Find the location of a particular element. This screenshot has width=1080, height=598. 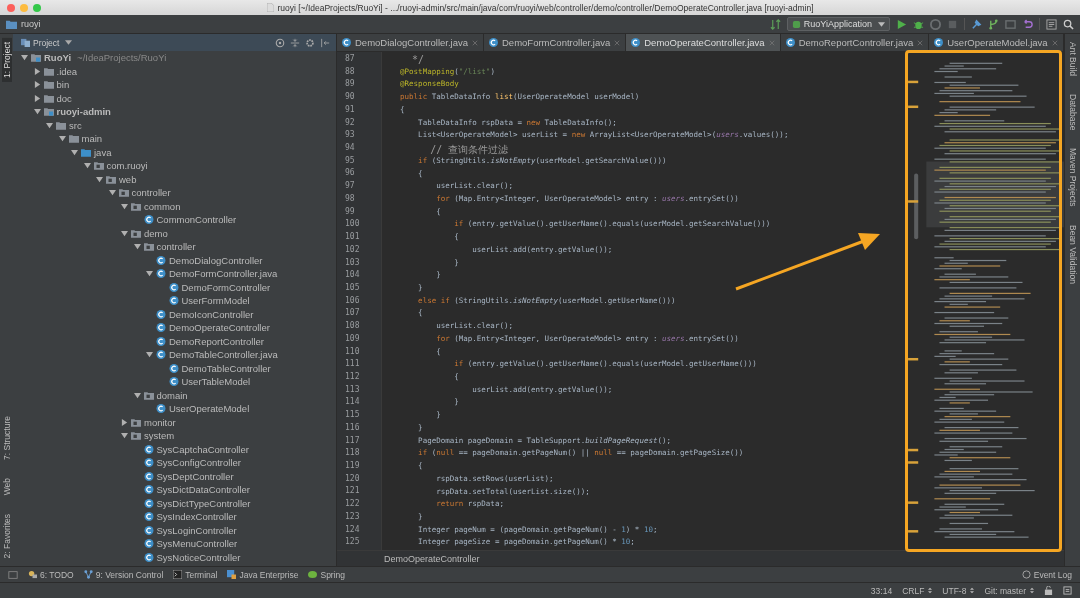

tree-item: common is located at coordinates (162, 206).